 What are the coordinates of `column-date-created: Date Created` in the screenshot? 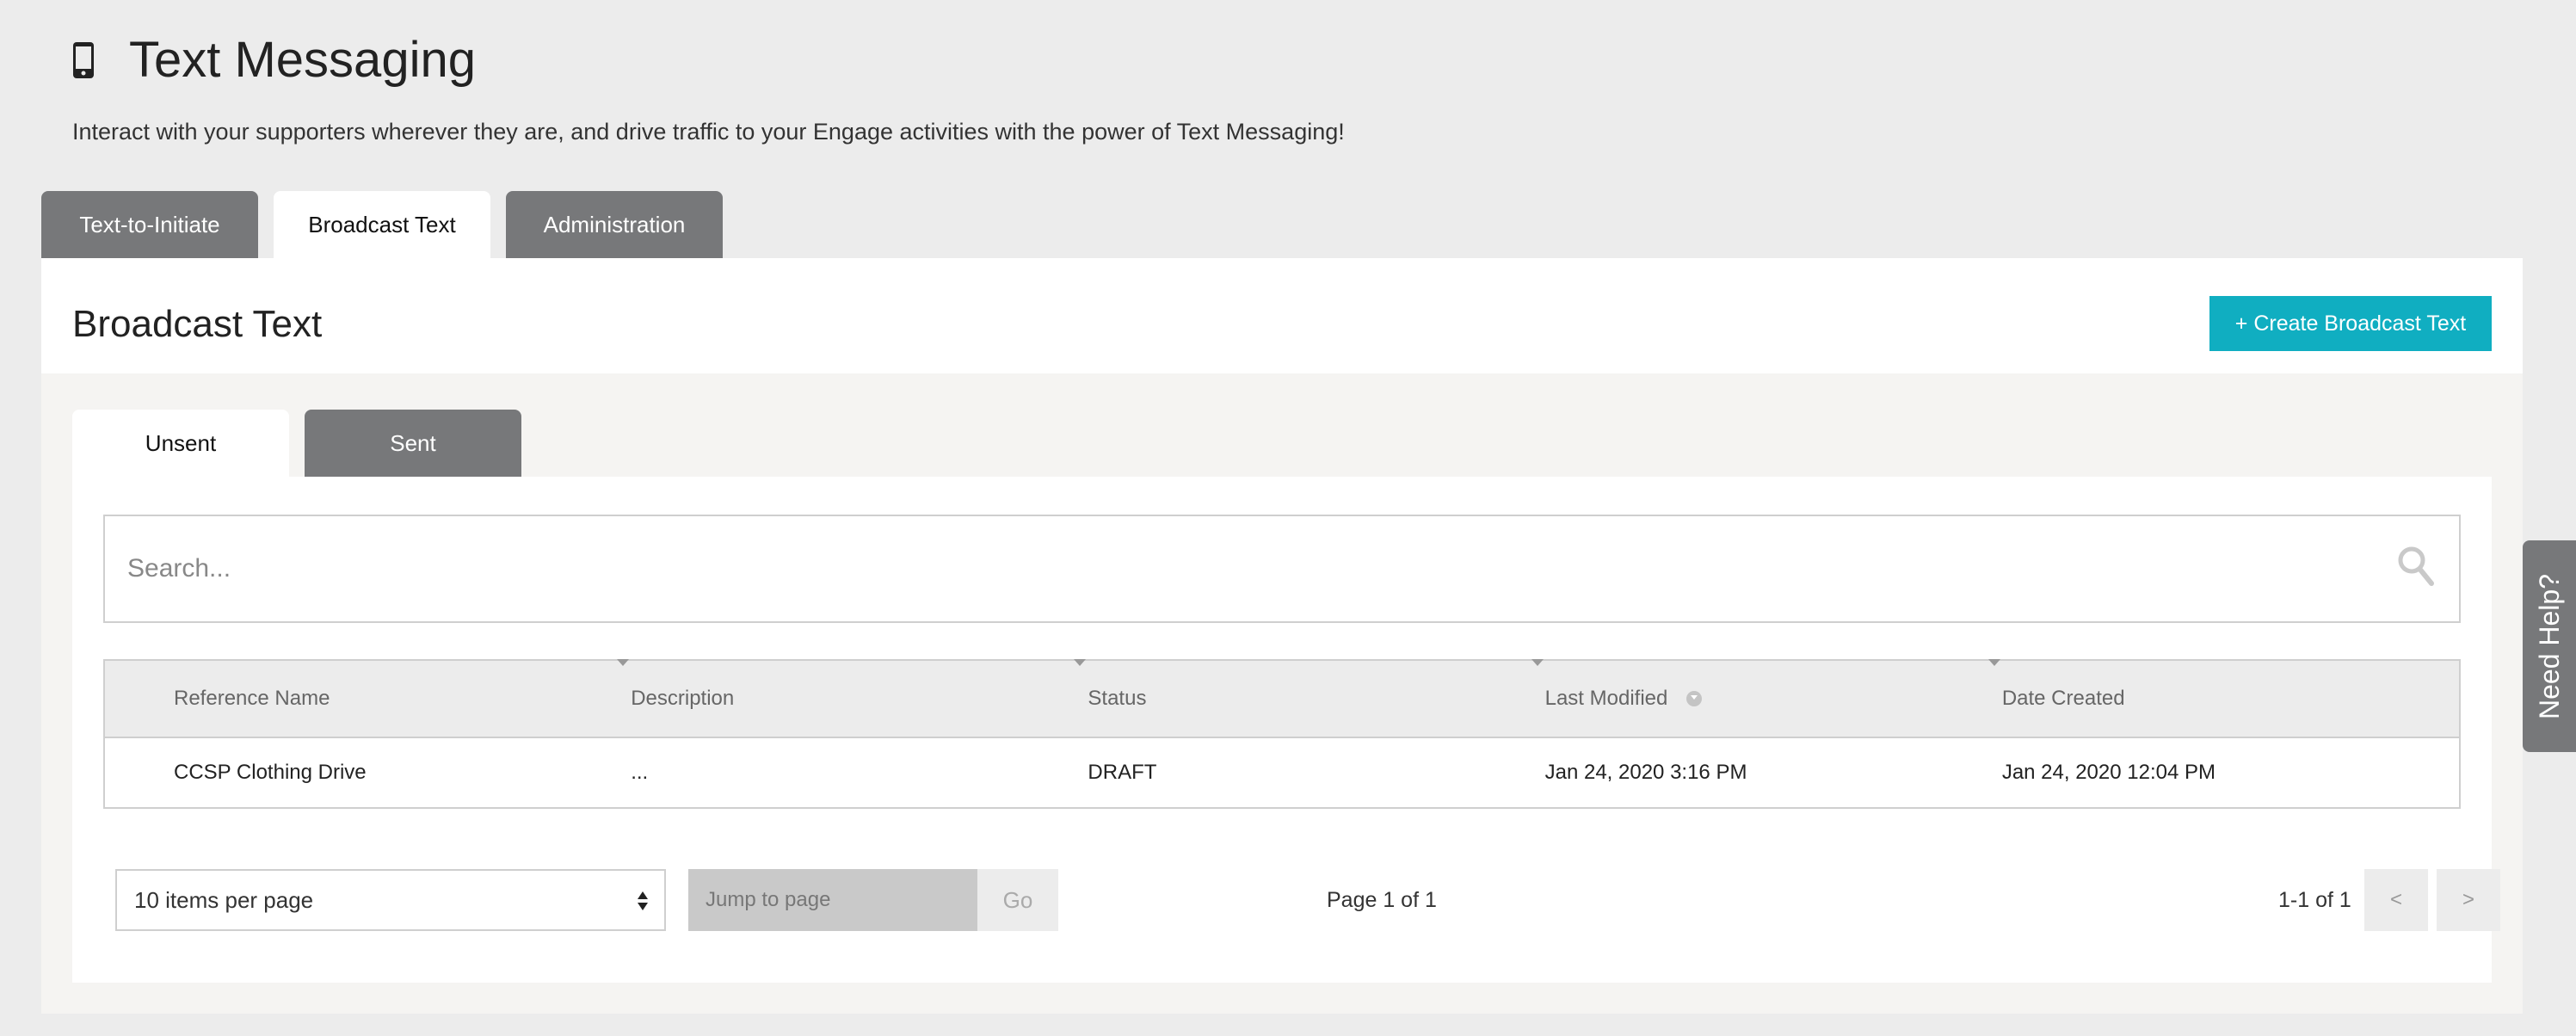 It's located at (2230, 699).